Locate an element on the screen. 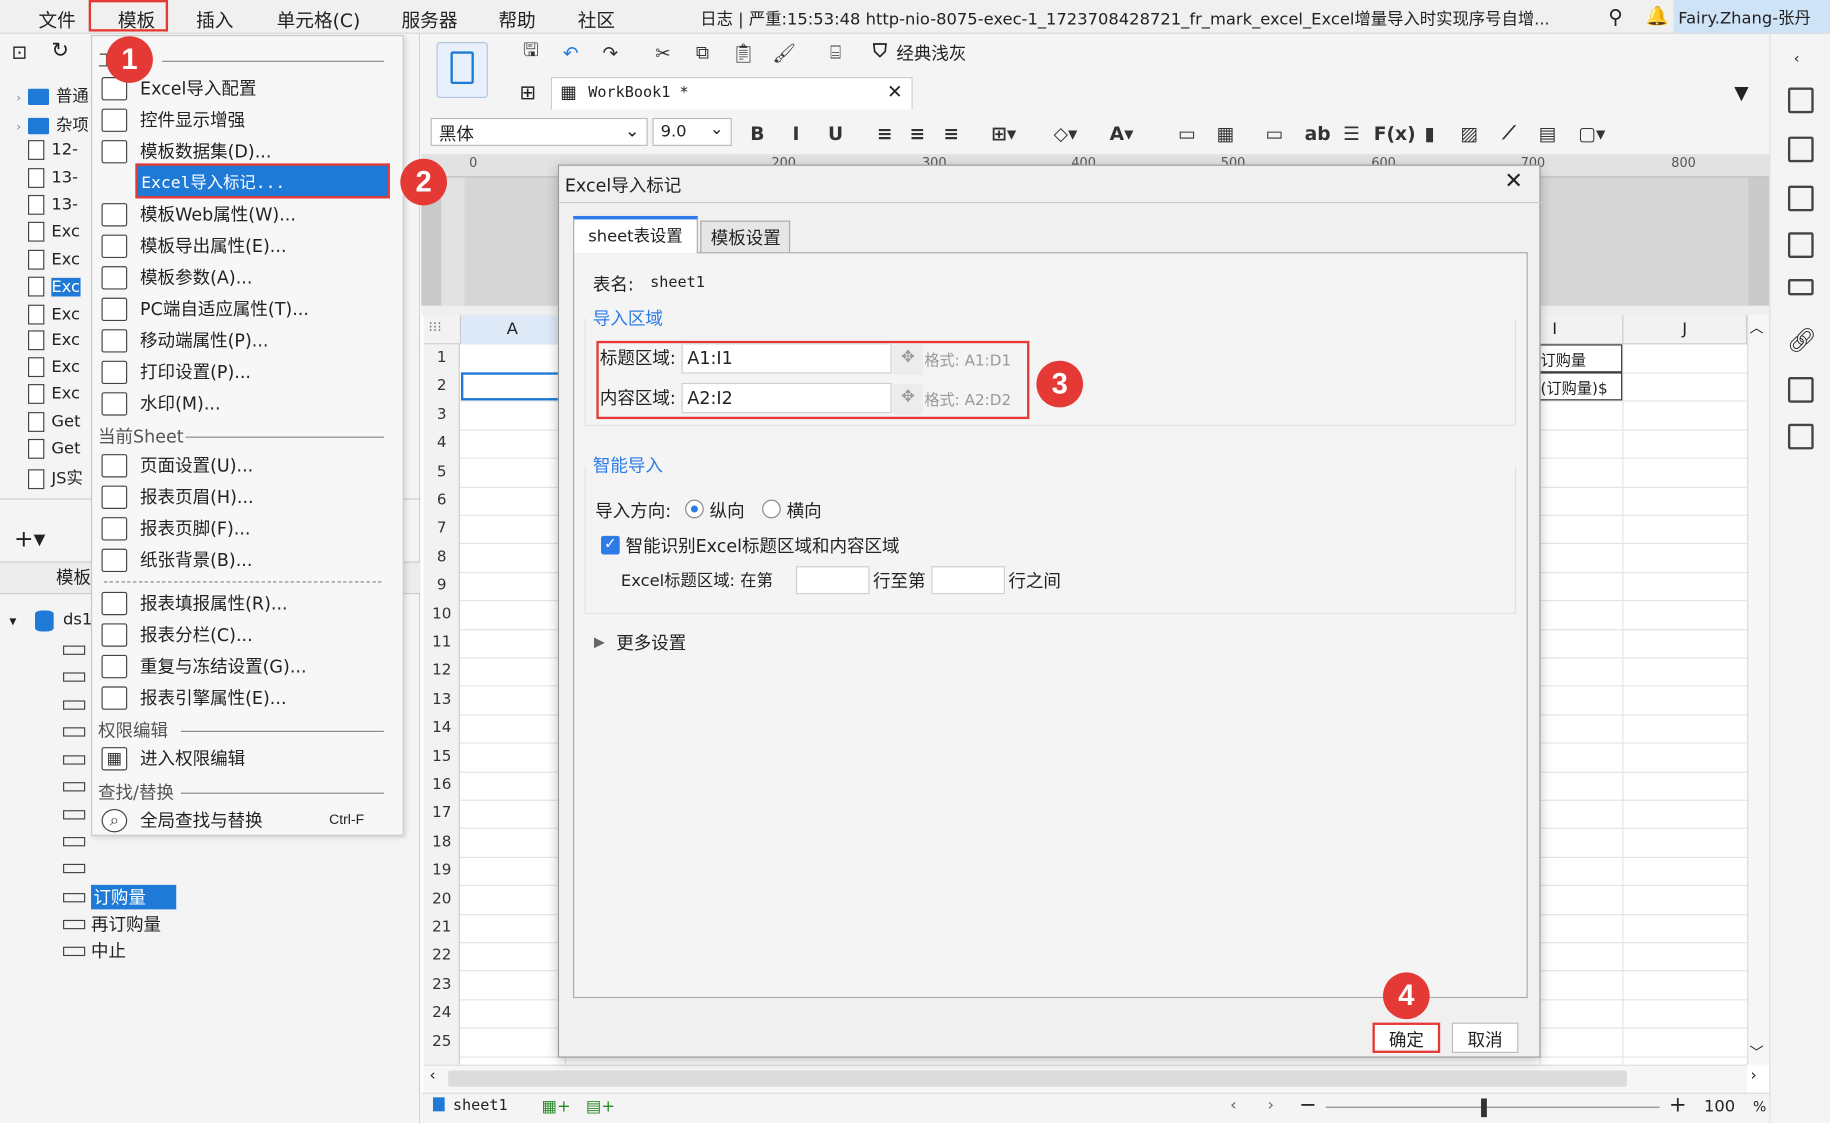  sheet-tab: sheet1 is located at coordinates (480, 1106).